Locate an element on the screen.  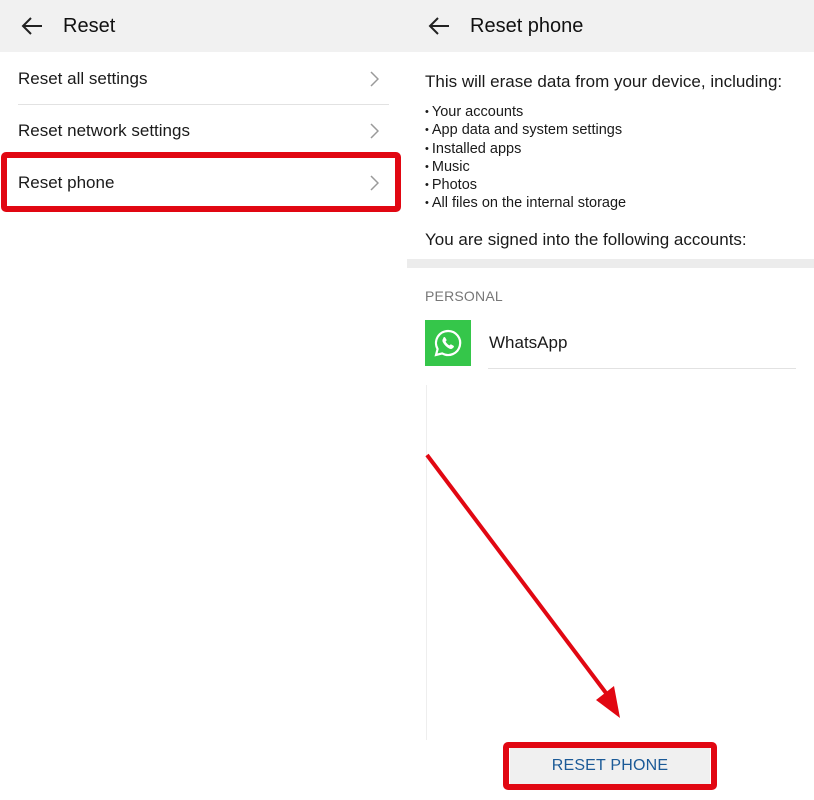
personal-section-header: PERSONAL is located at coordinates (464, 296).